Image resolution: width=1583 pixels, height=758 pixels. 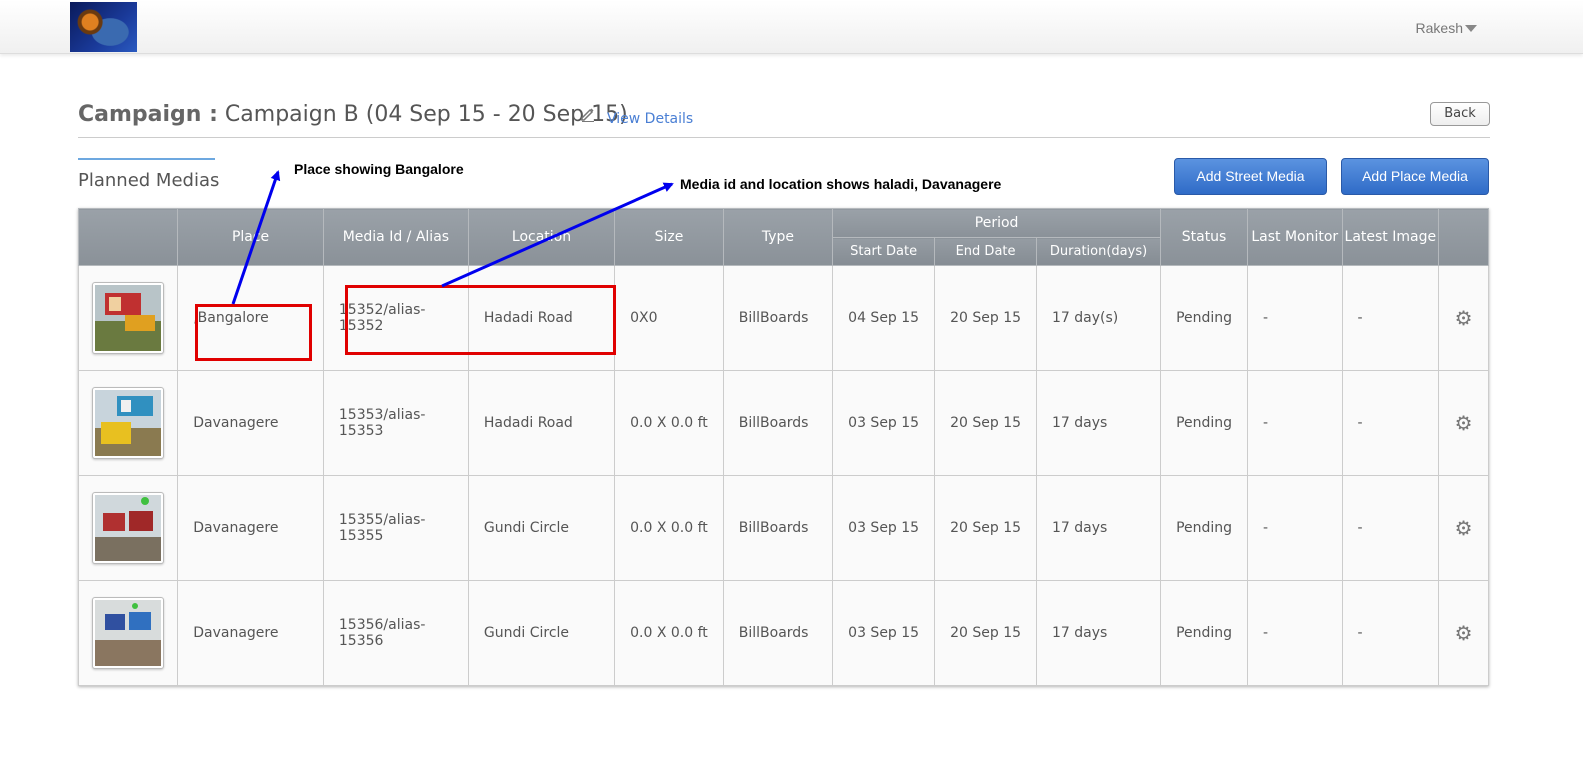 I want to click on header-duration: Duration(days), so click(x=1099, y=251).